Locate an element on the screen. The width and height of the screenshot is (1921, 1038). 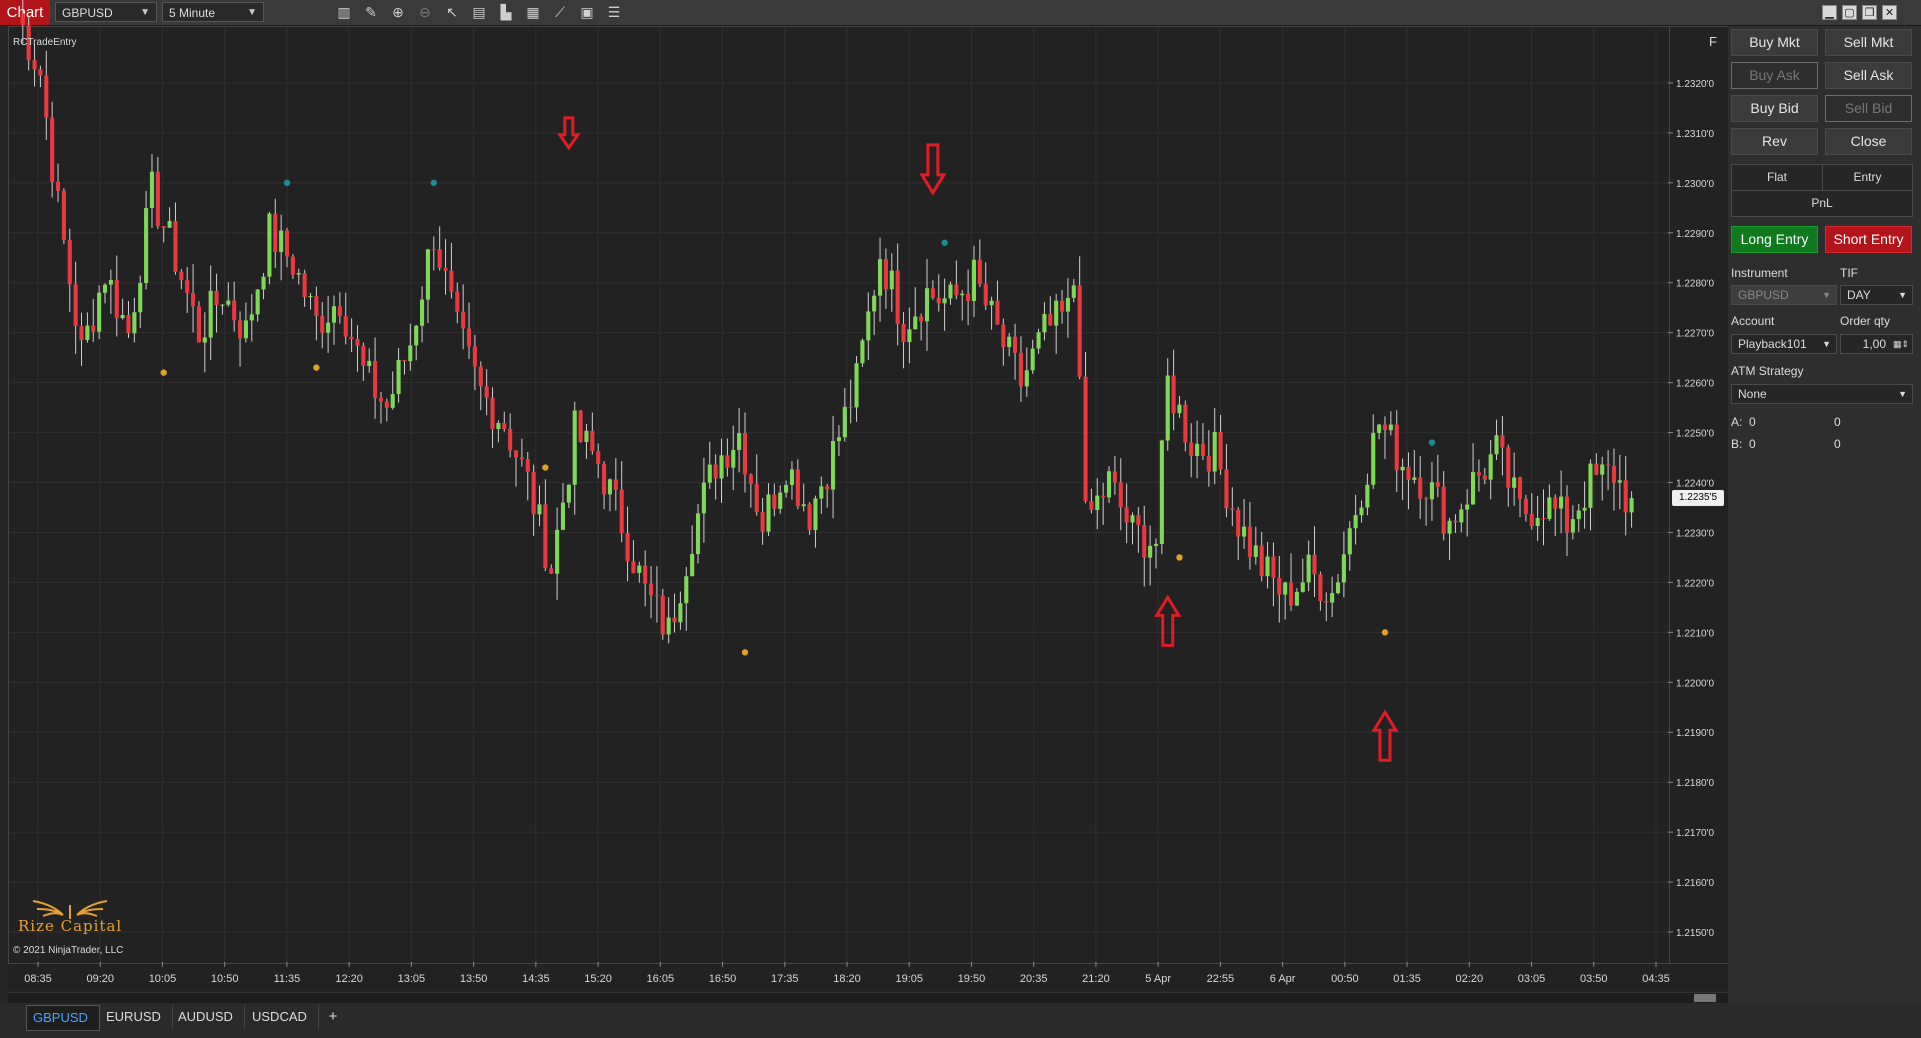
tab-audusd: AUDUSD is located at coordinates (208, 1017).